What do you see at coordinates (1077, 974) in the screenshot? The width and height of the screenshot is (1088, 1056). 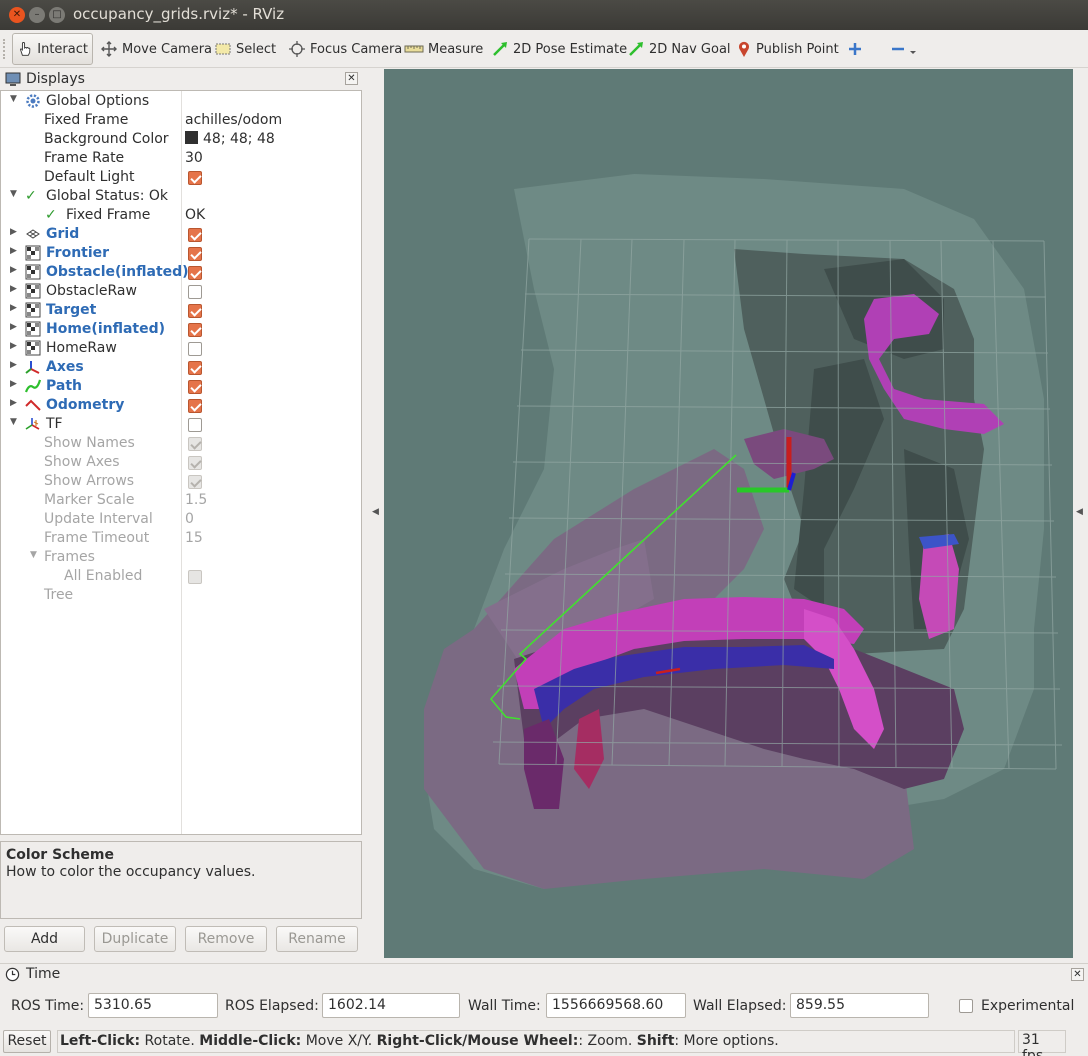 I see `time-close-button: ✕` at bounding box center [1077, 974].